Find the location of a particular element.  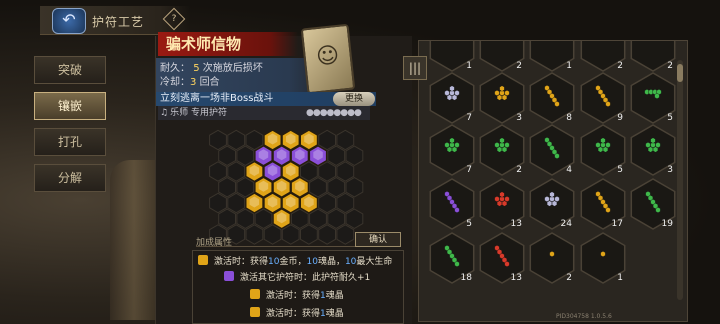

slot-count: 17 is located at coordinates (617, 224).